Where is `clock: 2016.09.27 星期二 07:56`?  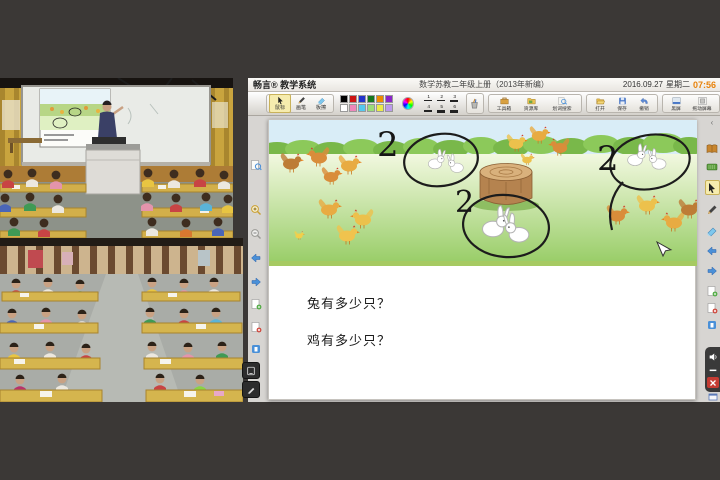 clock: 2016.09.27 星期二 07:56 is located at coordinates (669, 84).